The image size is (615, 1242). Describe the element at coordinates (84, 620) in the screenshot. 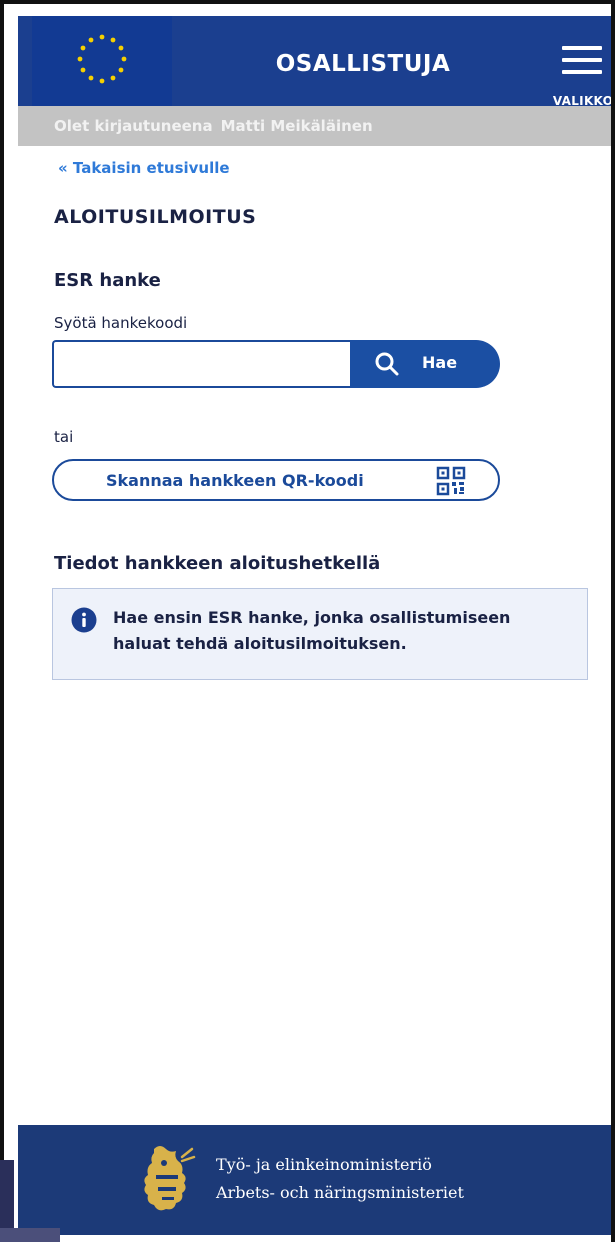

I see `info-icon` at that location.